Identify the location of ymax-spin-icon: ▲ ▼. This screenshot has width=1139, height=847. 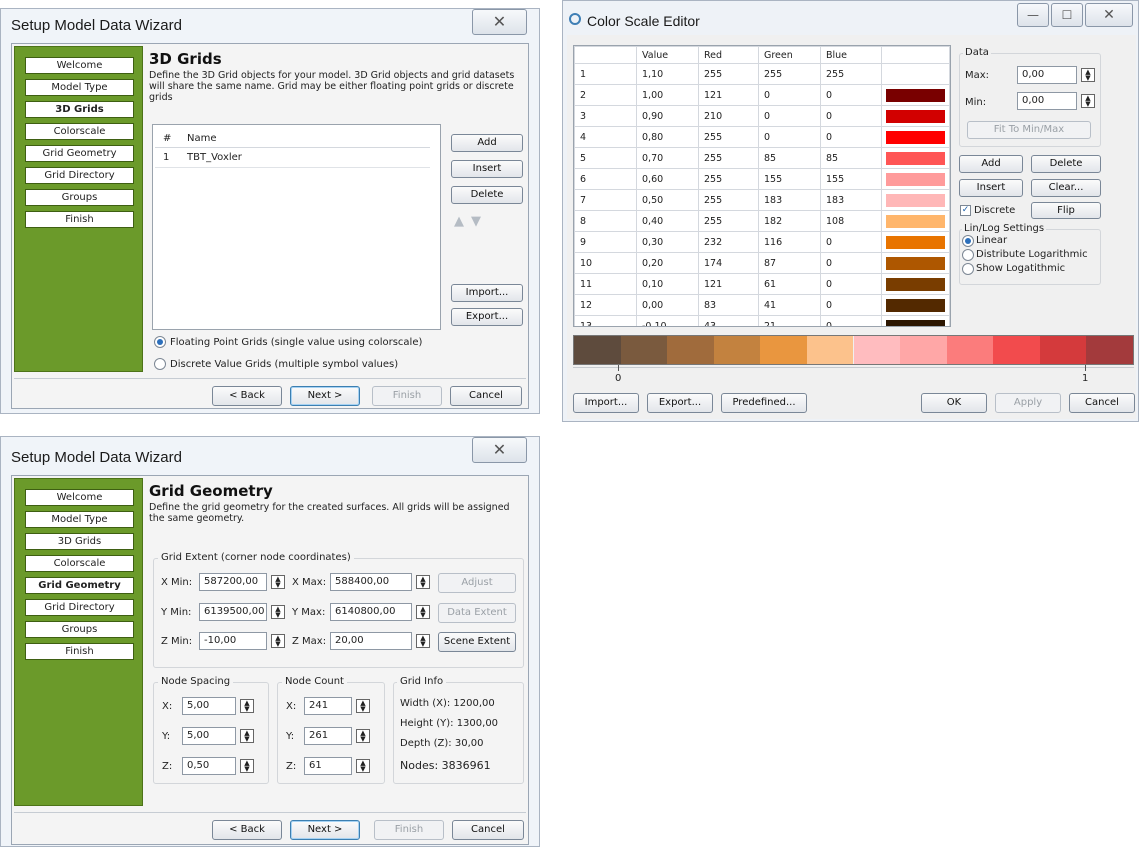
(423, 612).